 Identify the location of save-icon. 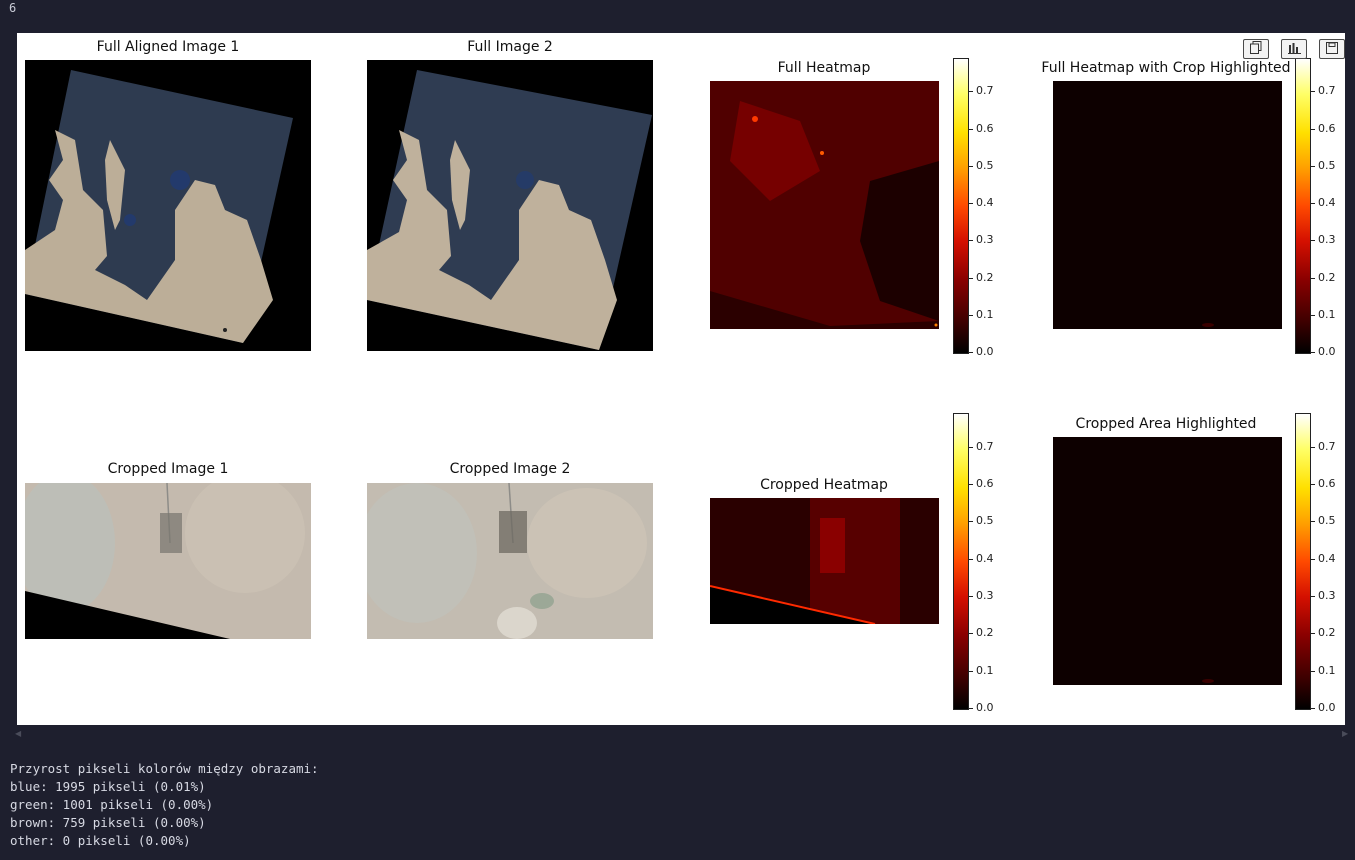
(1332, 49).